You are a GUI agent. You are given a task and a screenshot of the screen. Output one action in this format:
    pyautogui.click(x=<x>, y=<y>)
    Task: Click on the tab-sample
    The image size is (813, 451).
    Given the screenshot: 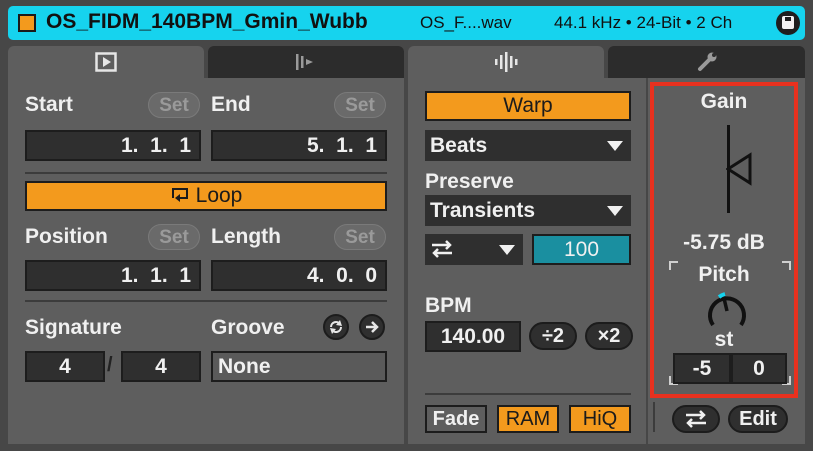 What is the action you would take?
    pyautogui.click(x=506, y=62)
    